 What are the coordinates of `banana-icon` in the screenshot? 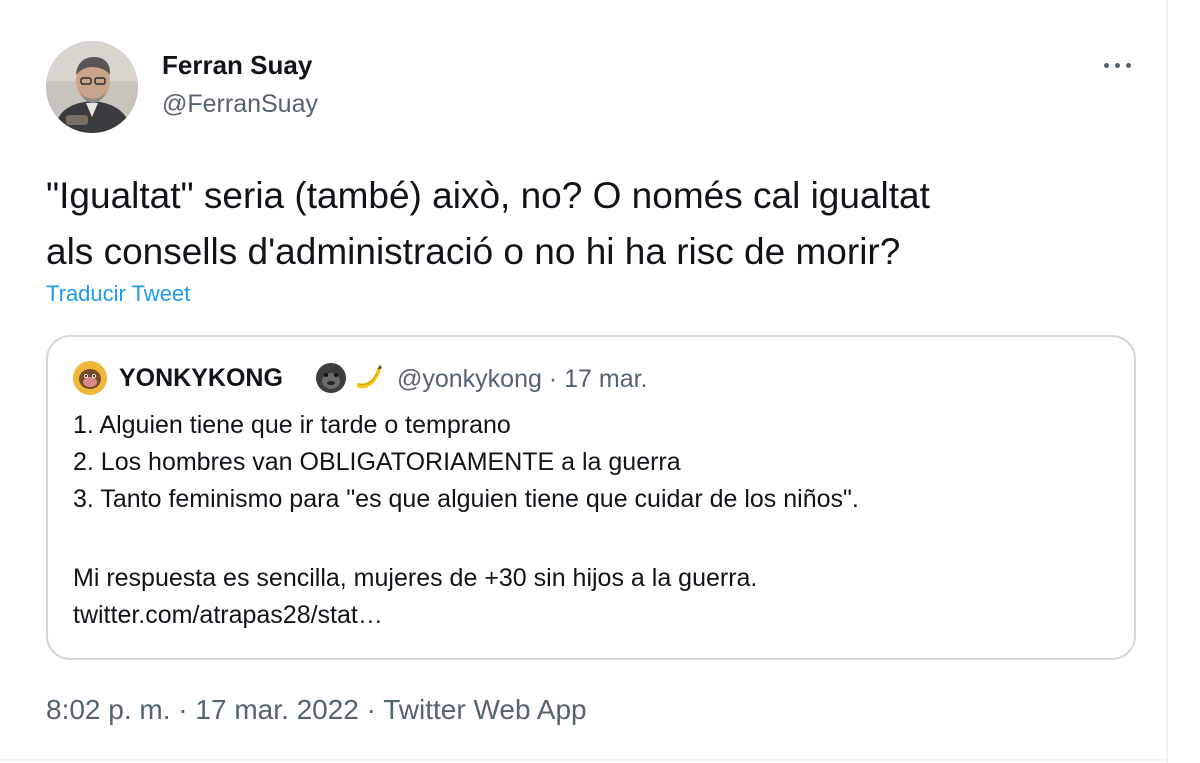 It's located at (368, 378).